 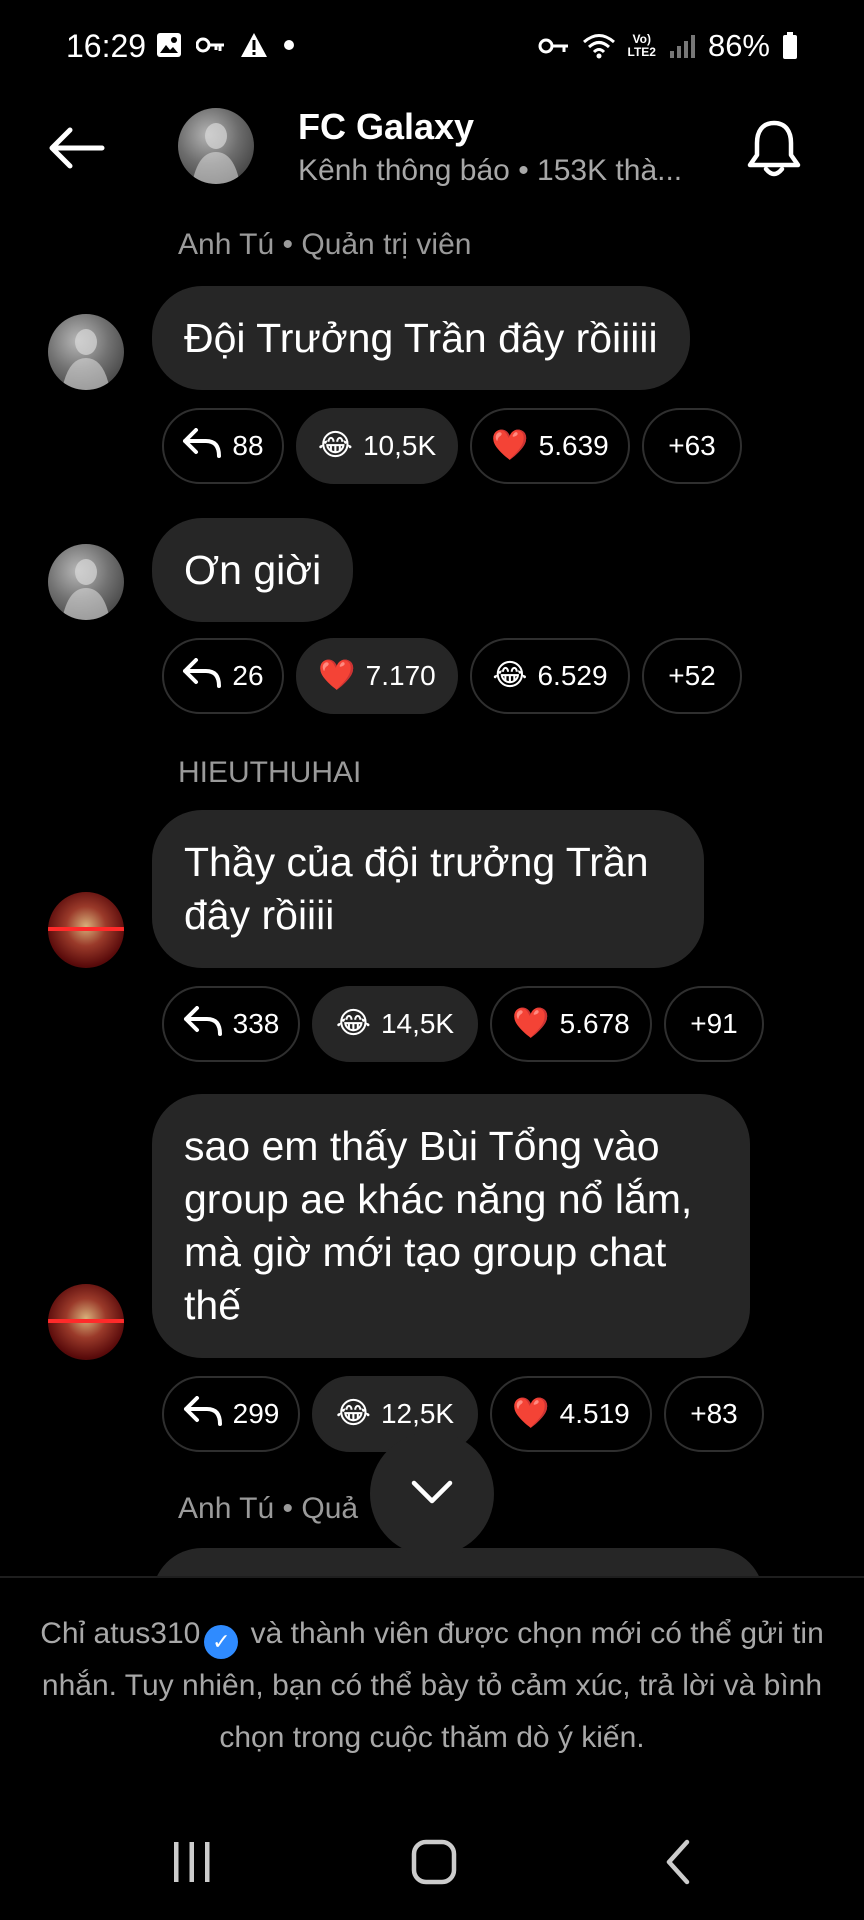 I want to click on reaction-count: 7.170, so click(x=400, y=675).